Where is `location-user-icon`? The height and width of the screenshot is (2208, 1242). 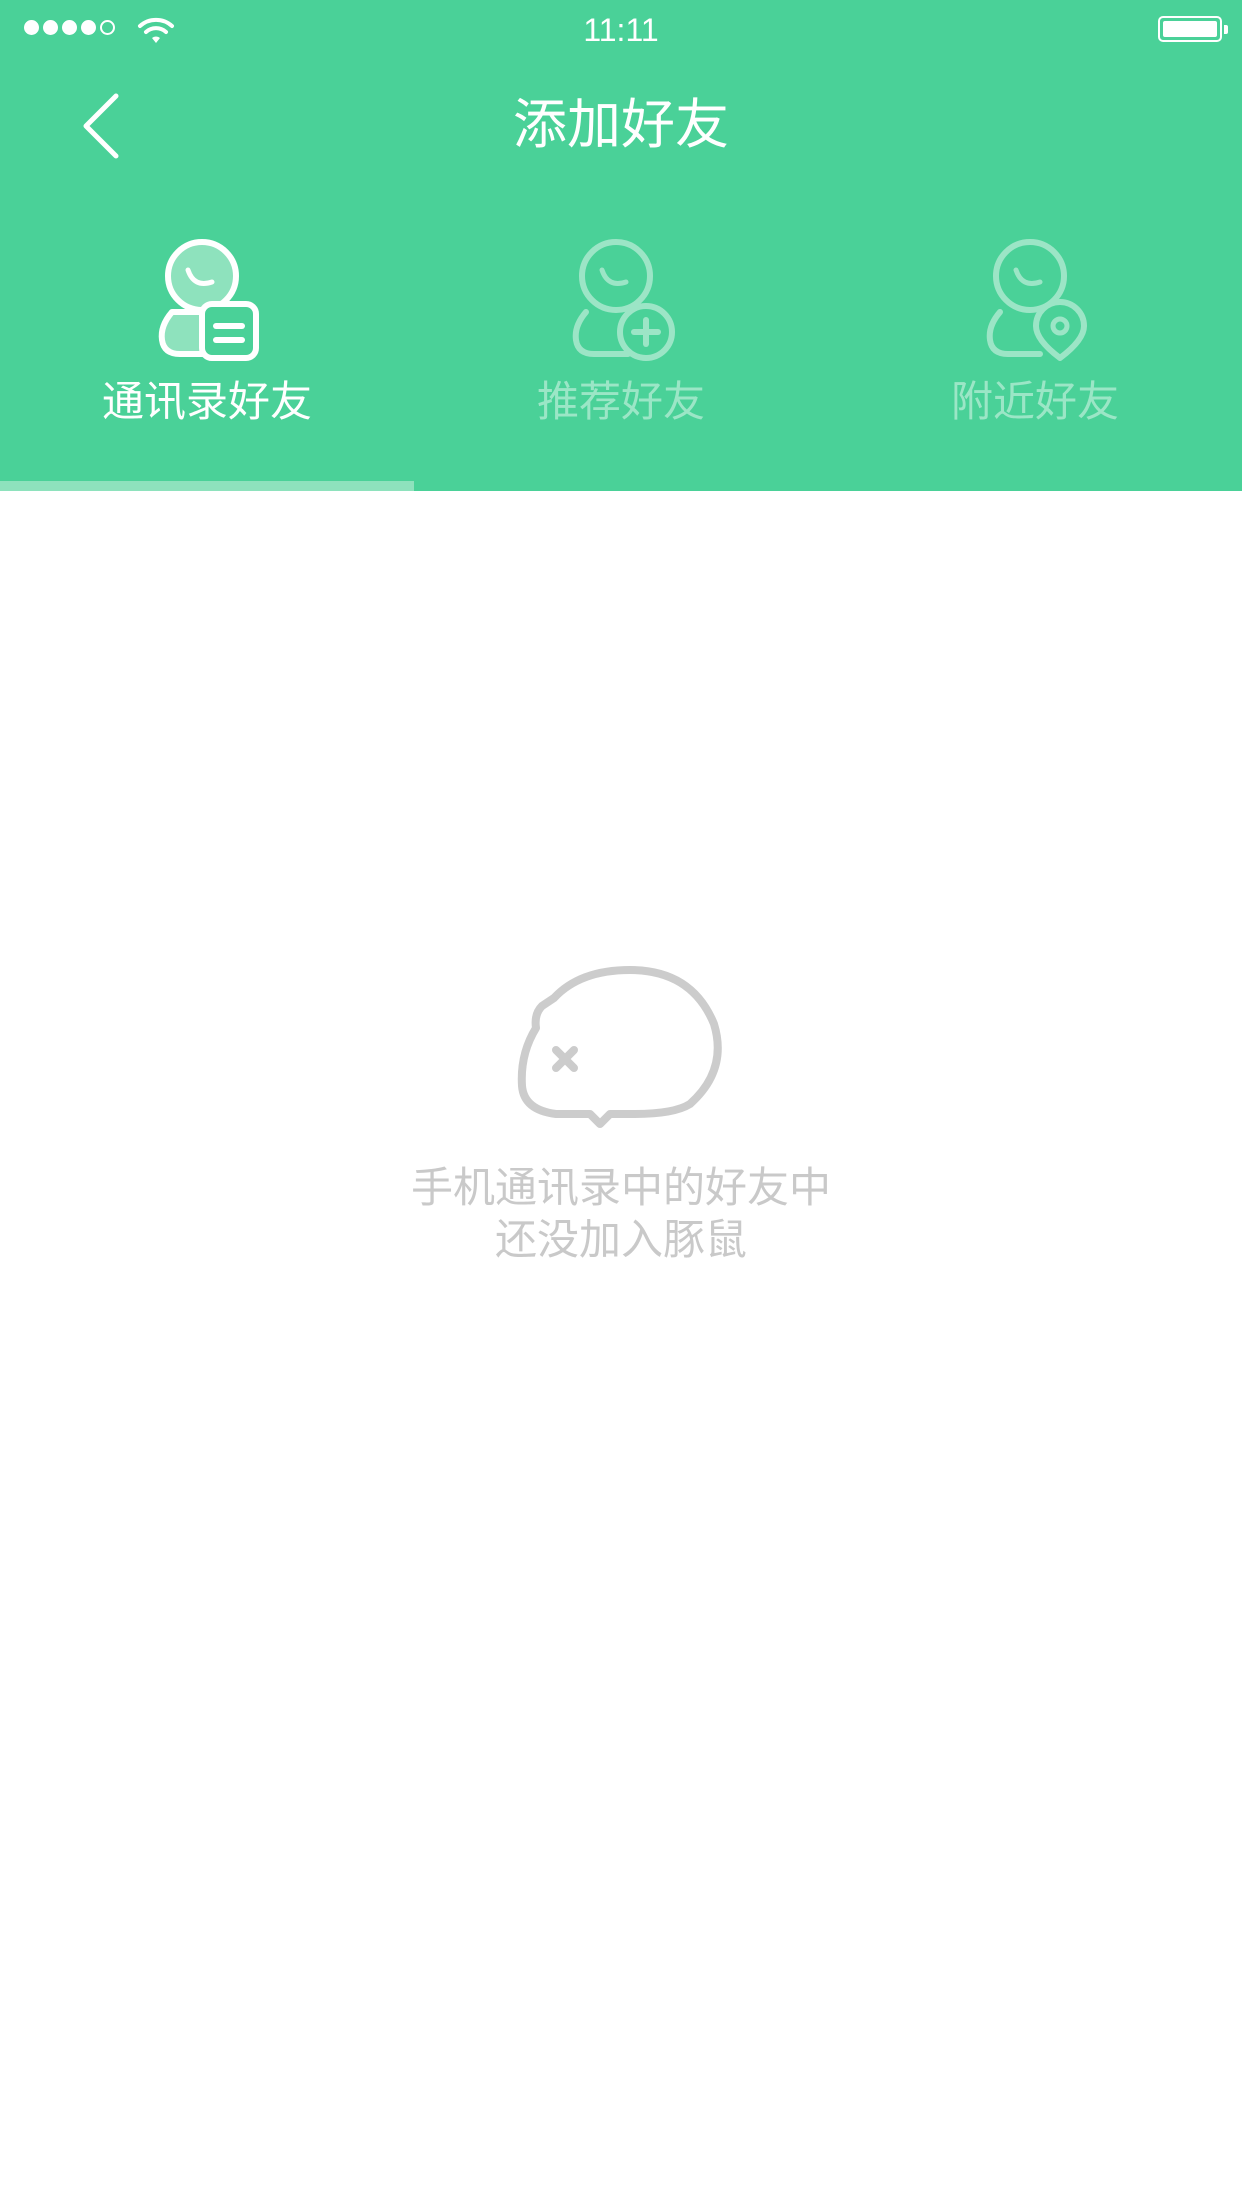 location-user-icon is located at coordinates (1036, 300).